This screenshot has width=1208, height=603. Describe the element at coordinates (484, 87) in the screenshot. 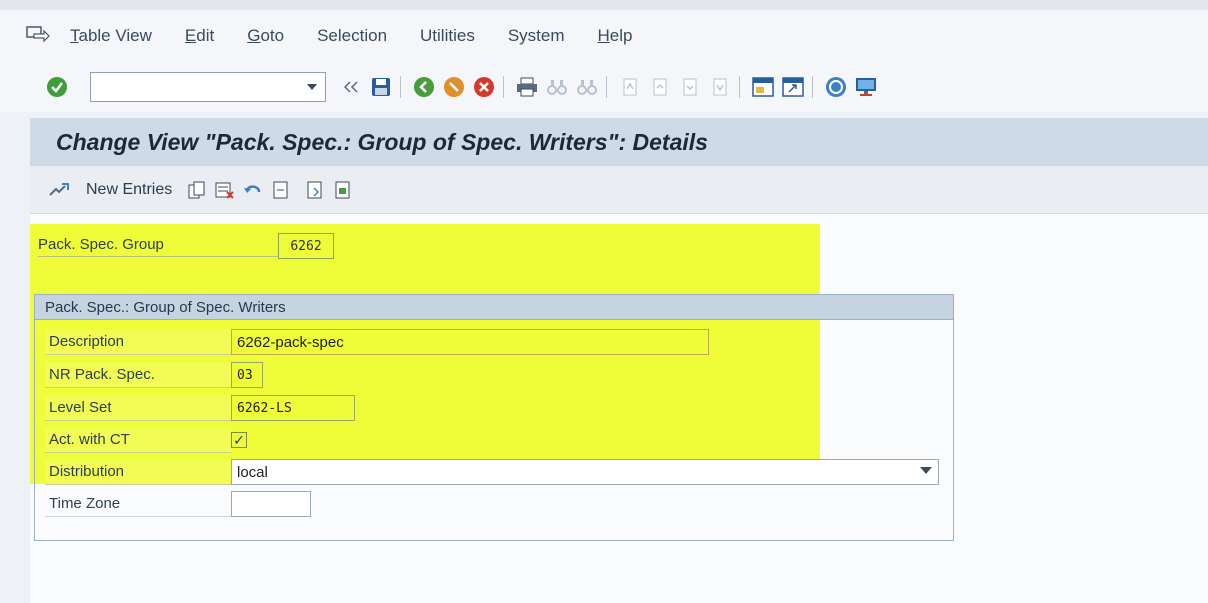

I see `cancel-icon` at that location.